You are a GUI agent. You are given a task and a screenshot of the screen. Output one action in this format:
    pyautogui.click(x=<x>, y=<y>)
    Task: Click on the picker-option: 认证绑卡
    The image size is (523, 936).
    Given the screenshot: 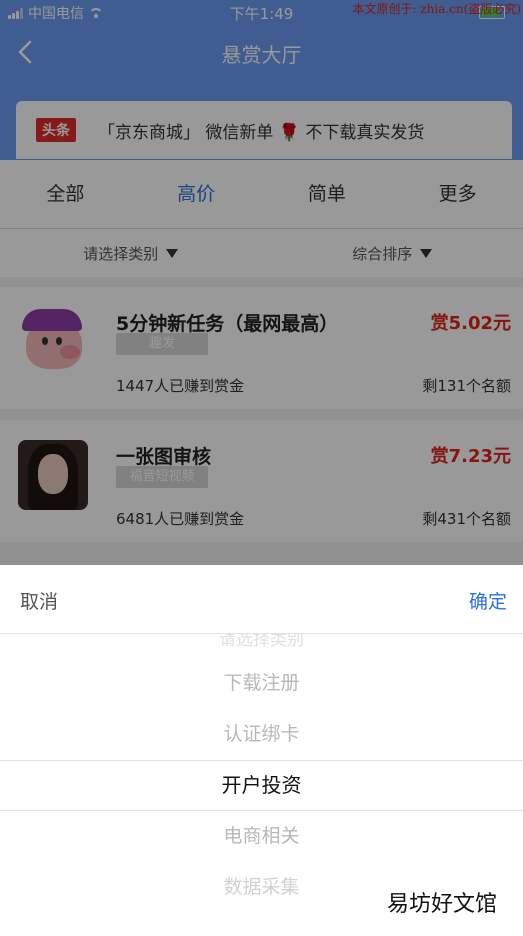 What is the action you would take?
    pyautogui.click(x=261, y=734)
    